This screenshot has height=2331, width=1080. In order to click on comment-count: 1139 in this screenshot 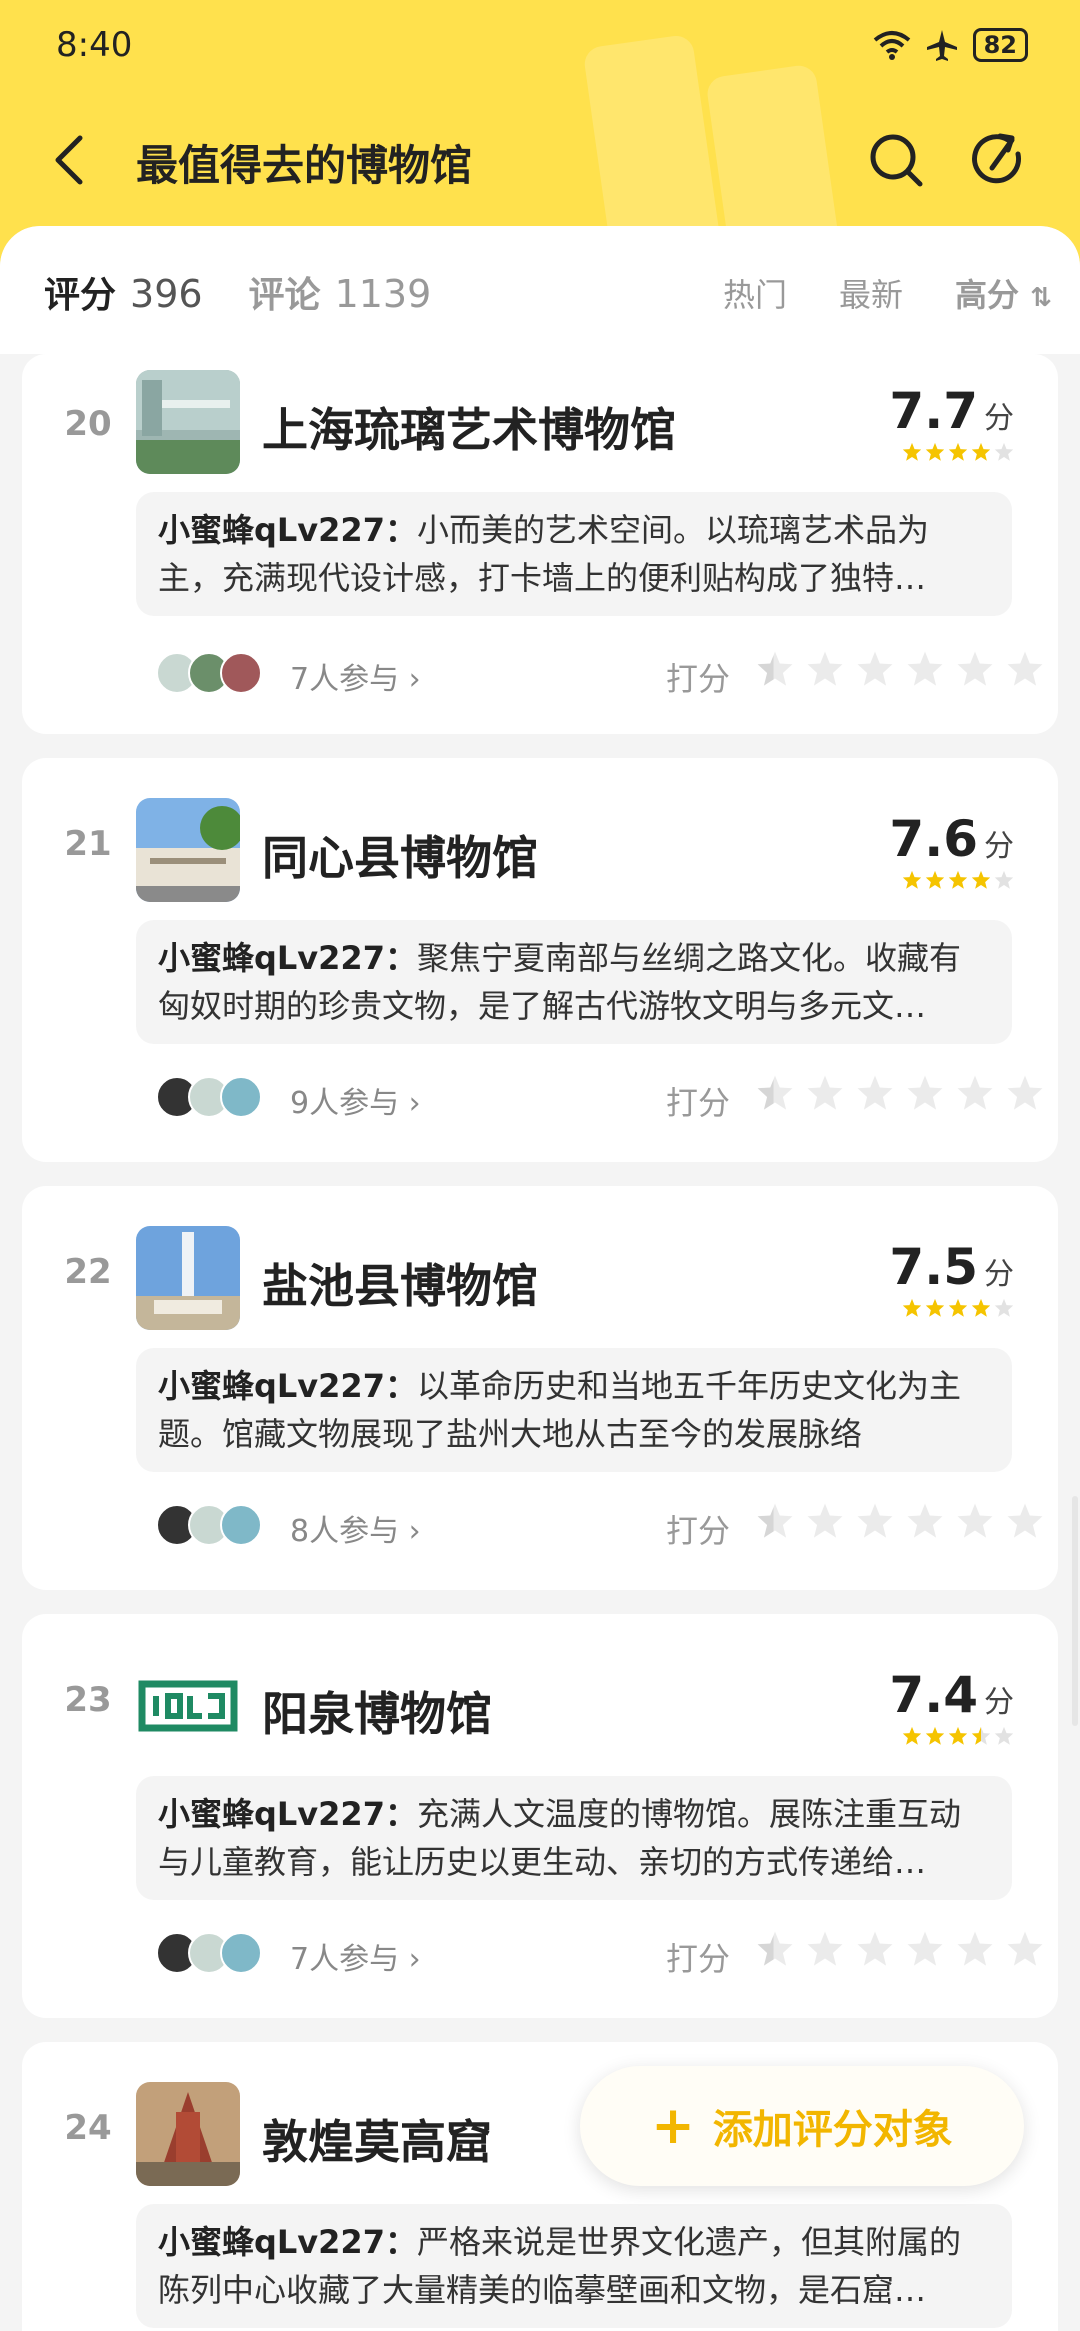, I will do `click(383, 294)`.